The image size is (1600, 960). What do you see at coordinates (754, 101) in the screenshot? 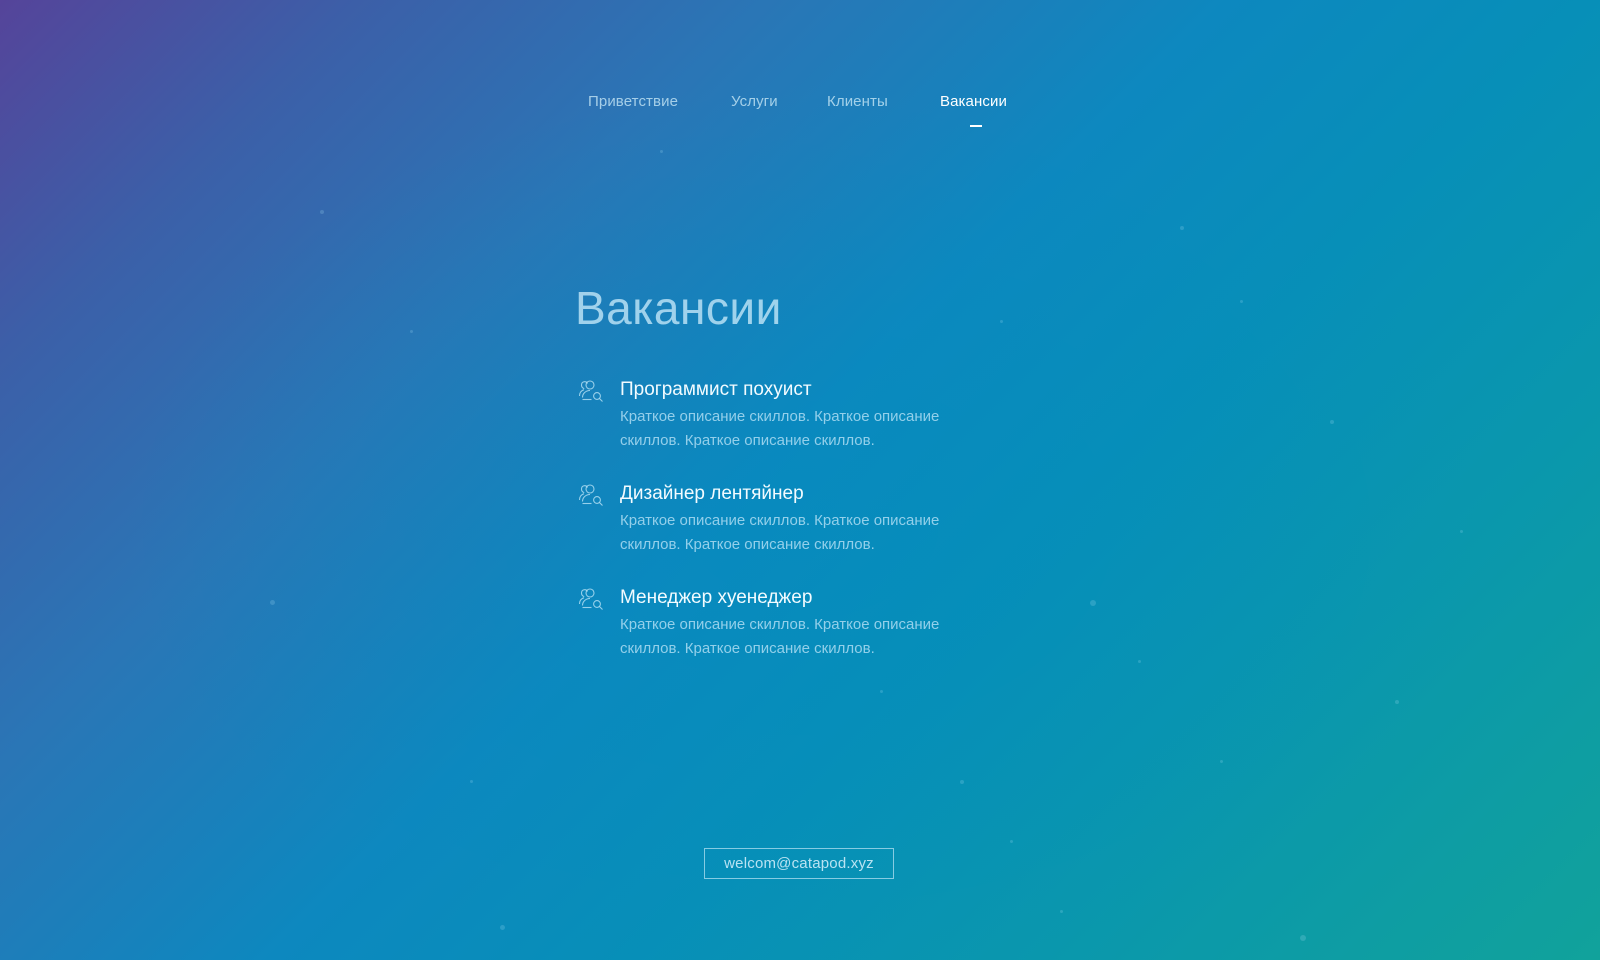
I see `nav-item-services: Услуги` at bounding box center [754, 101].